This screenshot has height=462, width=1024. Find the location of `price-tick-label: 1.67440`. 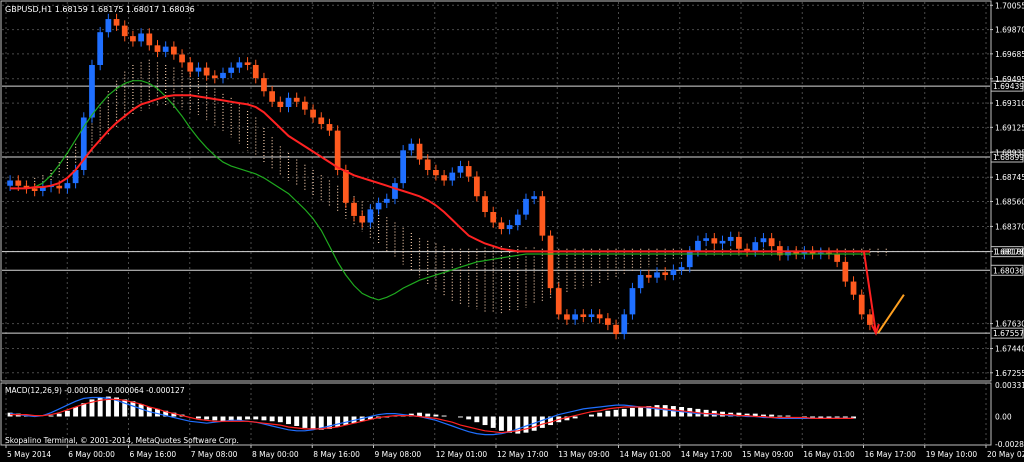

price-tick-label: 1.67440 is located at coordinates (1009, 349).